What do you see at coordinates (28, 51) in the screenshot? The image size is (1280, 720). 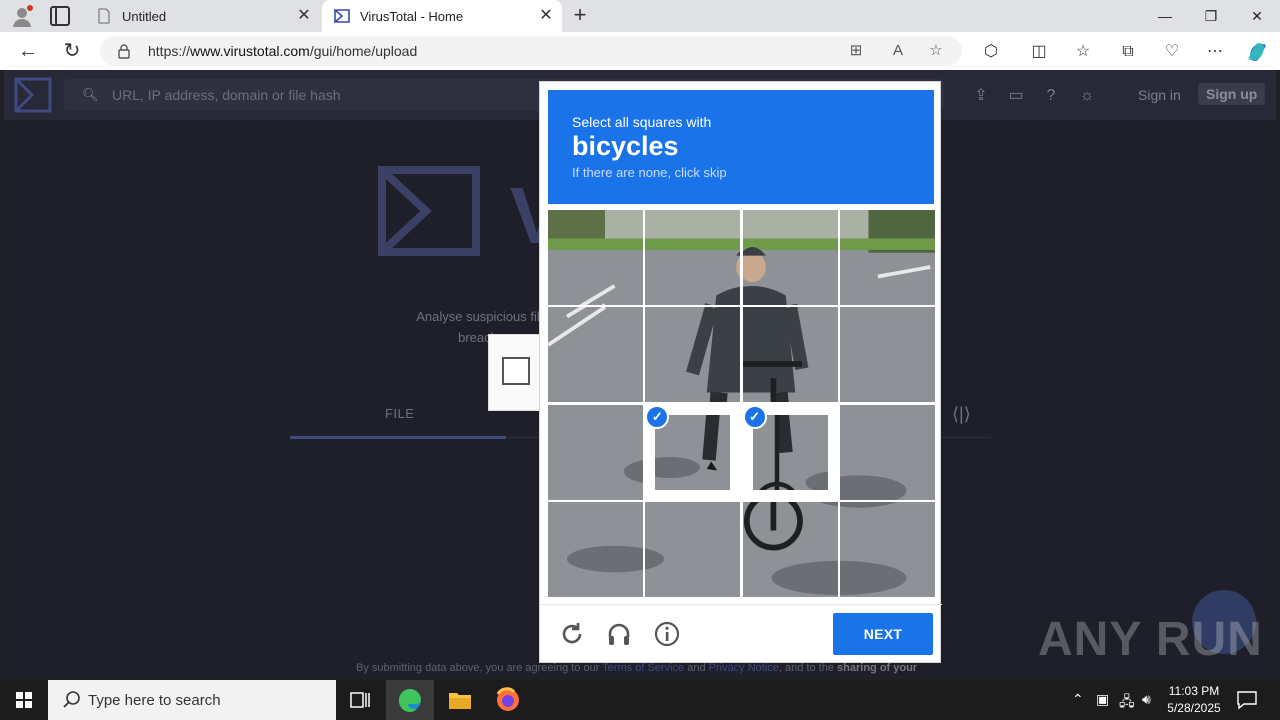 I see `back-button: ←` at bounding box center [28, 51].